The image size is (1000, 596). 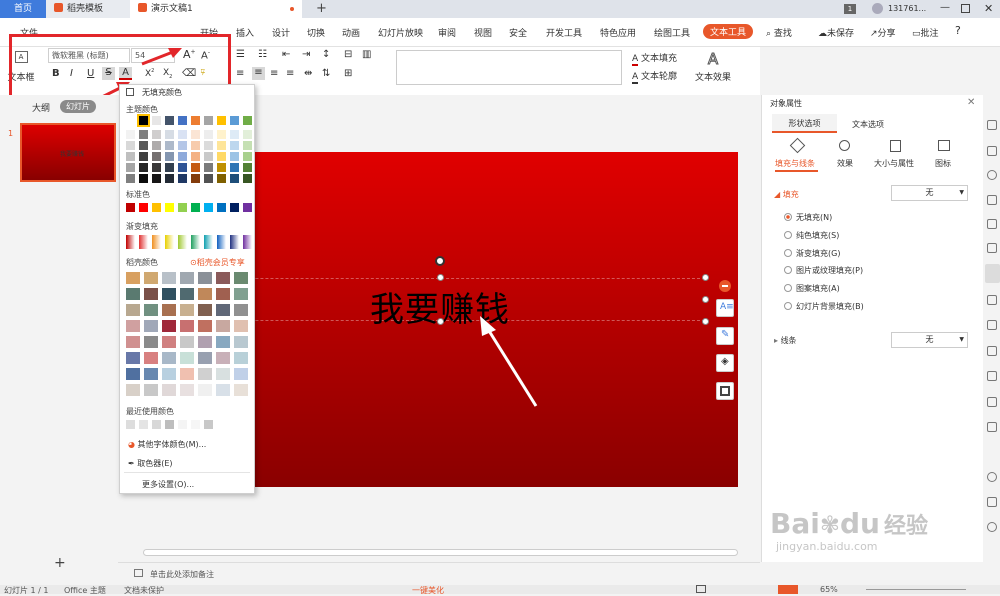 I want to click on fill-value-select: 无 ▼, so click(x=929, y=193).